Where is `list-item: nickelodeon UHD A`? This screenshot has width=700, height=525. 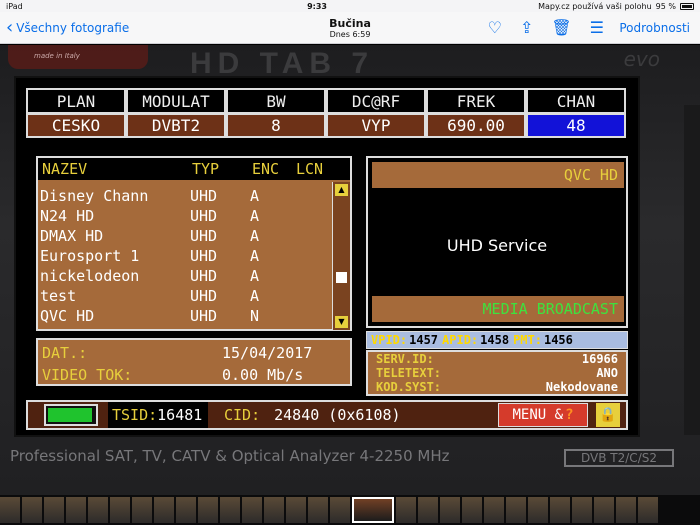 list-item: nickelodeon UHD A is located at coordinates (165, 276).